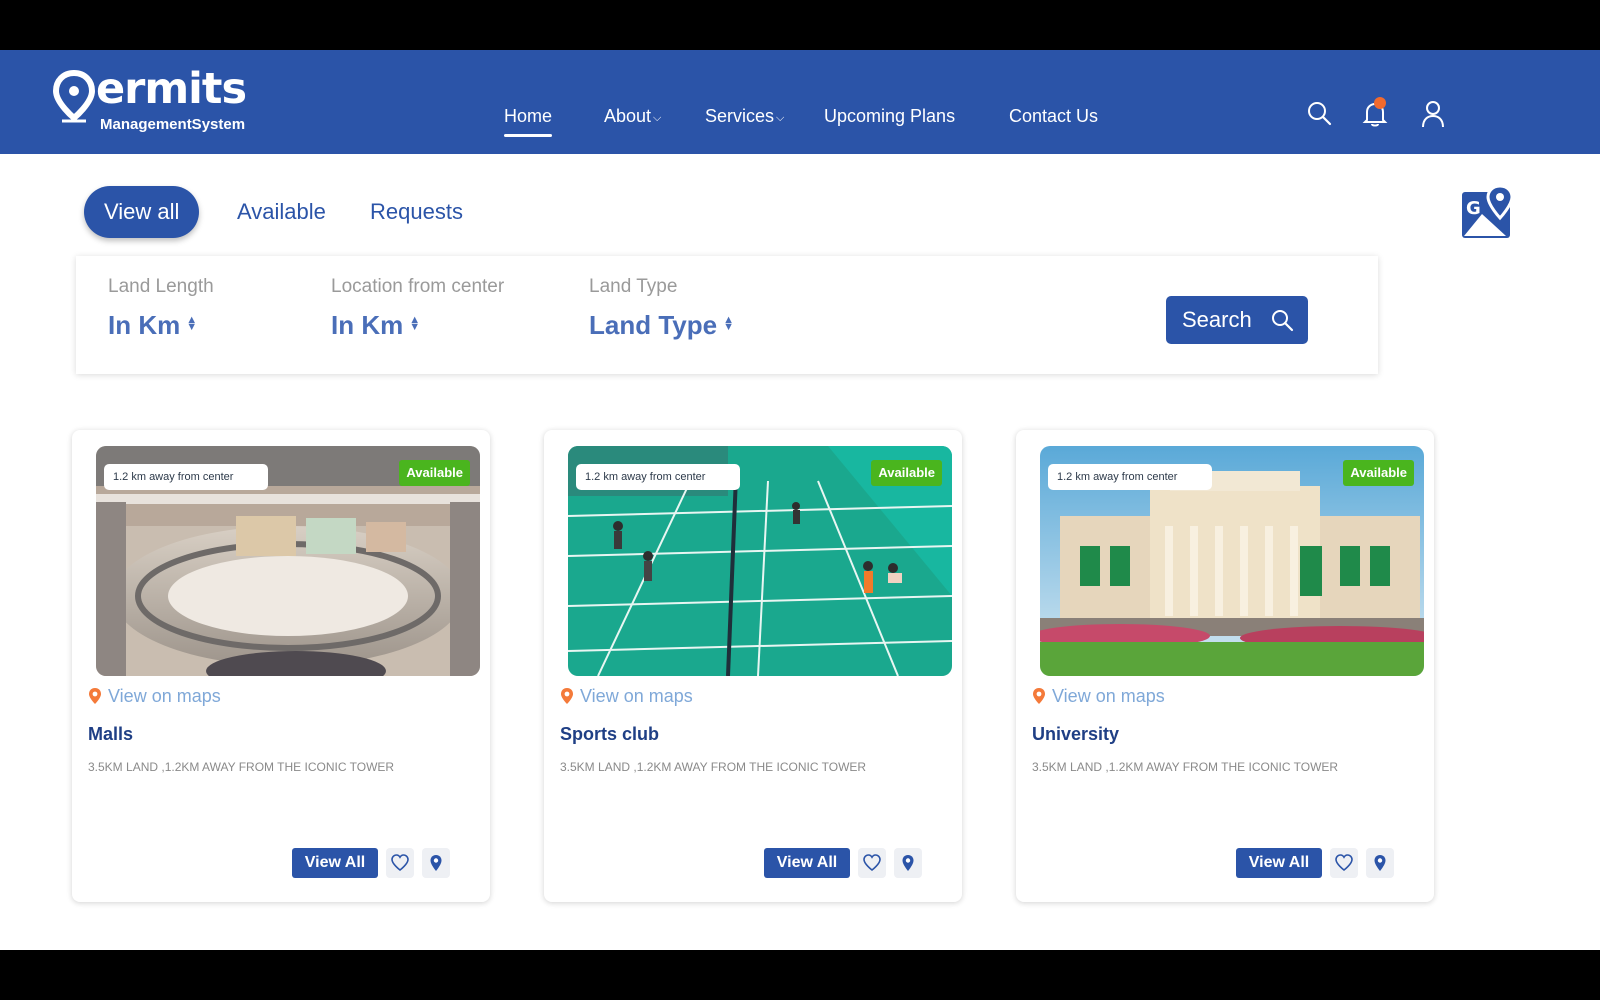  I want to click on logo-subtitle: ManagementSystem, so click(173, 124).